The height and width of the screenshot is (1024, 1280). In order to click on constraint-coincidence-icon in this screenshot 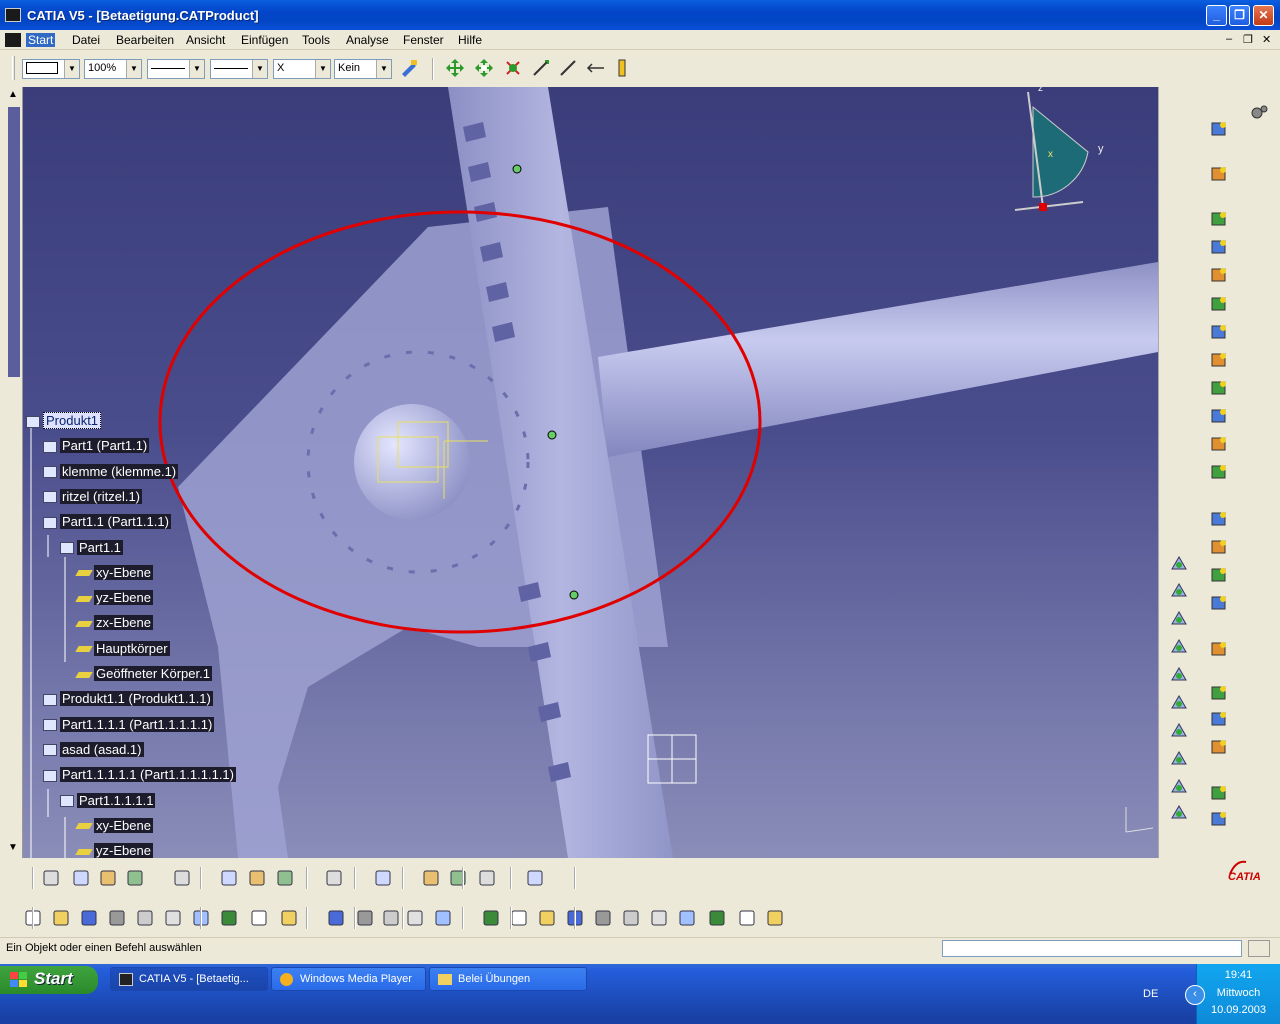, I will do `click(1179, 564)`.